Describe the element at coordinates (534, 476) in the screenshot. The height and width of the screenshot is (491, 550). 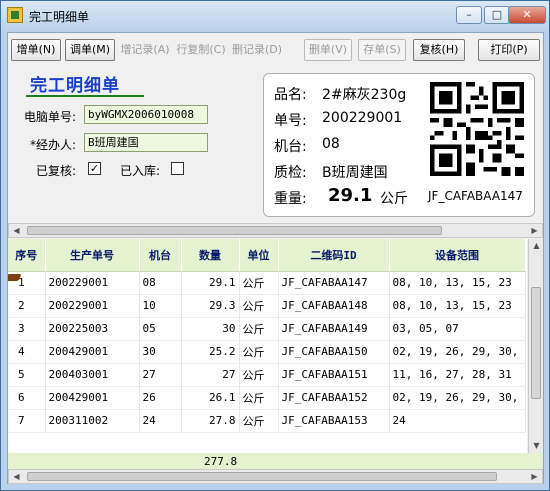
I see `grid-scroll-right-arrow-icon: ▶` at that location.